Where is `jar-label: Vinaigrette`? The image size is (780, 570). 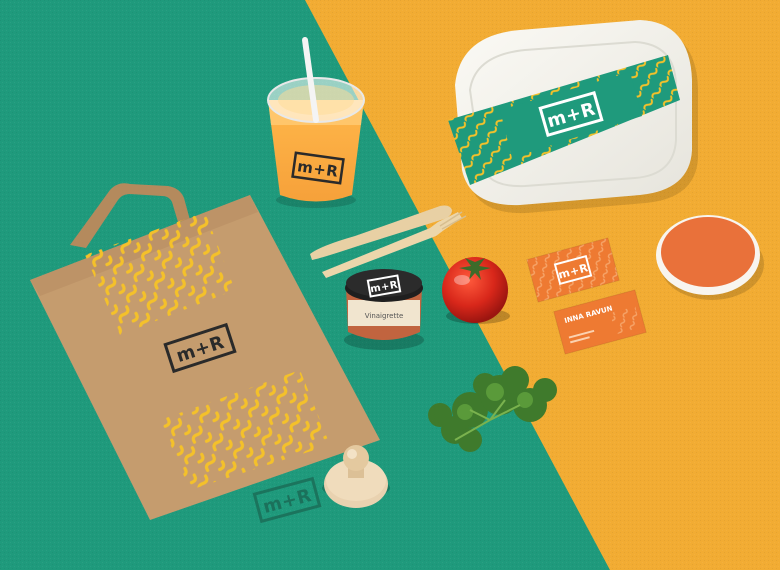
jar-label: Vinaigrette is located at coordinates (384, 316).